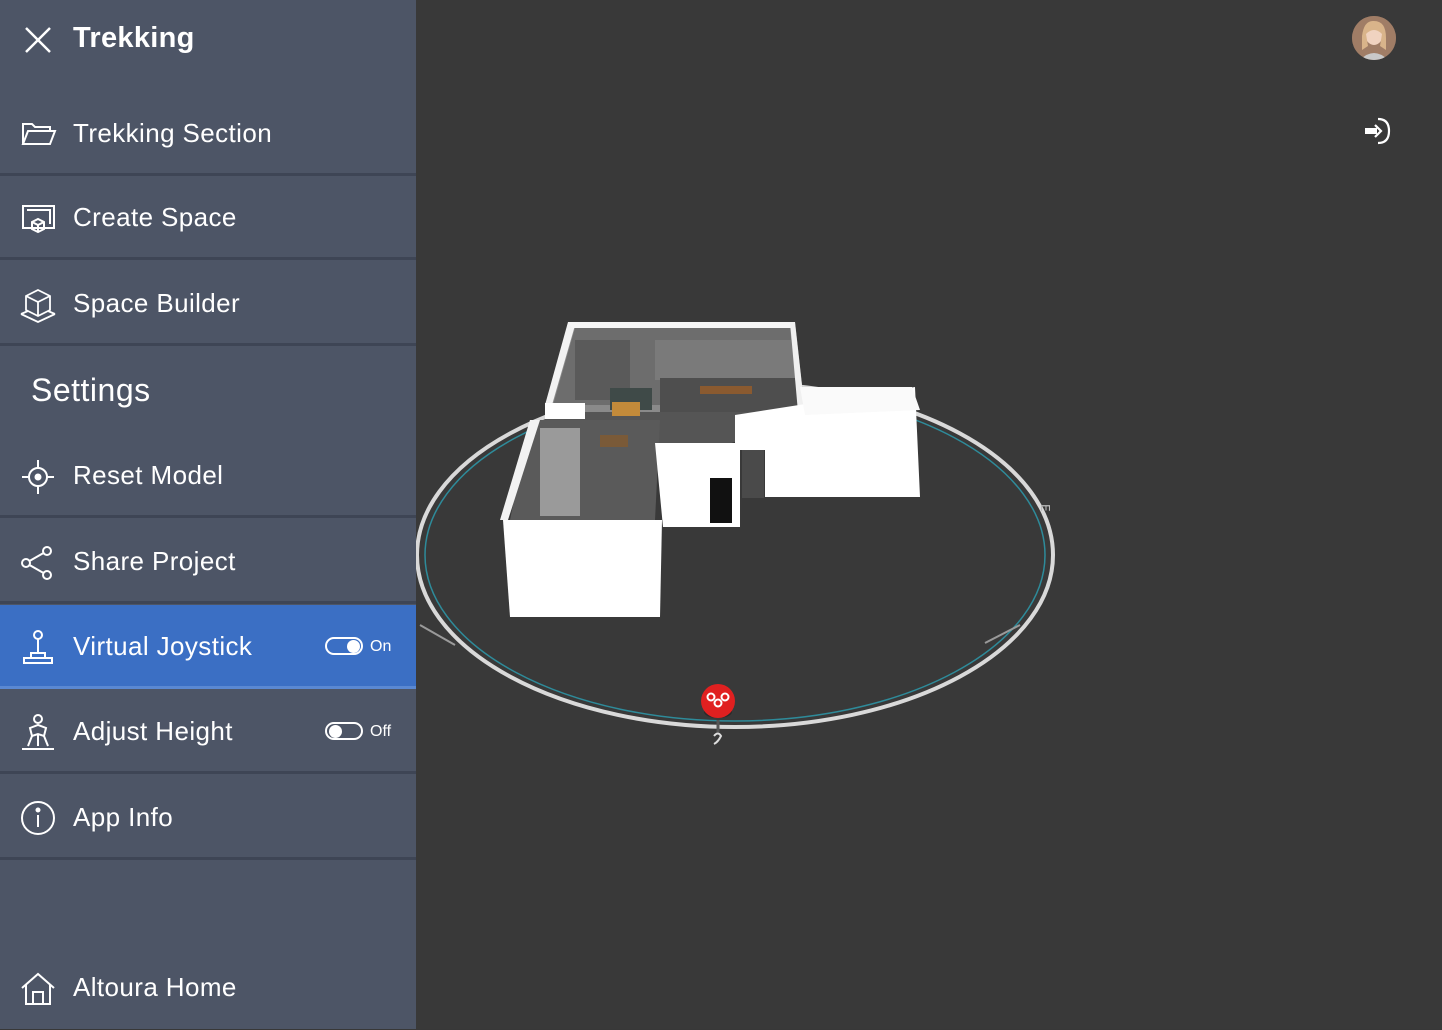 Image resolution: width=1442 pixels, height=1030 pixels. I want to click on menu-item-label: Trekking Section, so click(173, 133).